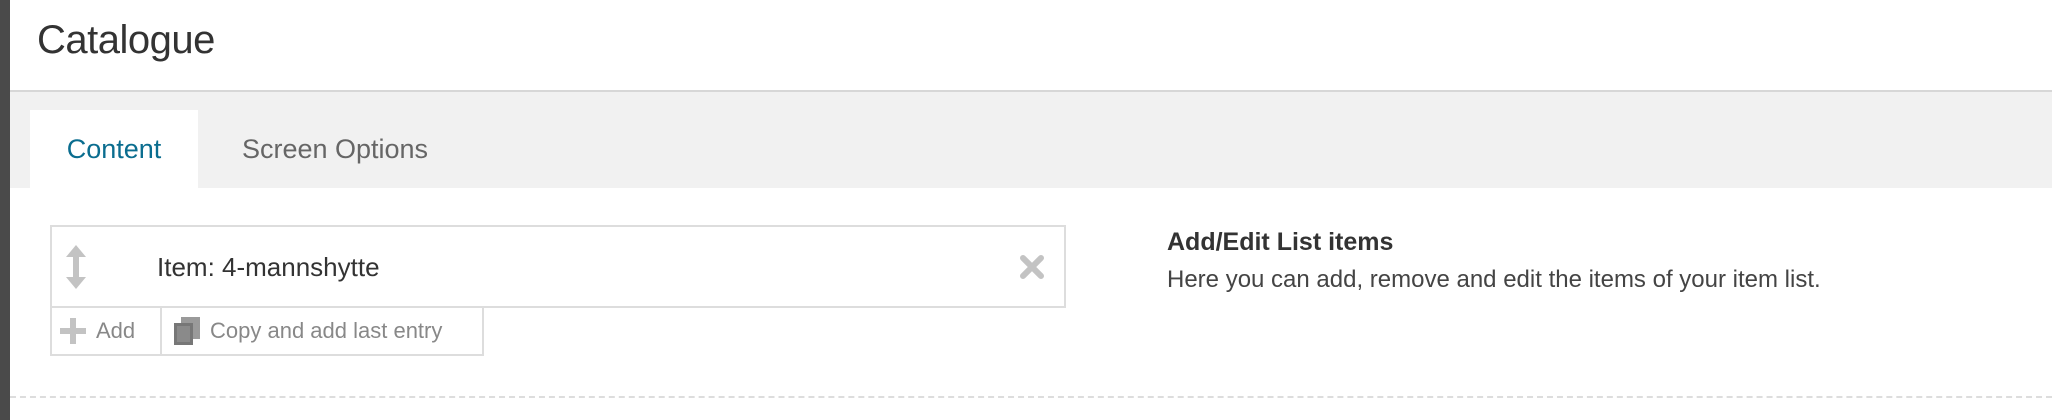  Describe the element at coordinates (1032, 267) in the screenshot. I see `close-icon` at that location.